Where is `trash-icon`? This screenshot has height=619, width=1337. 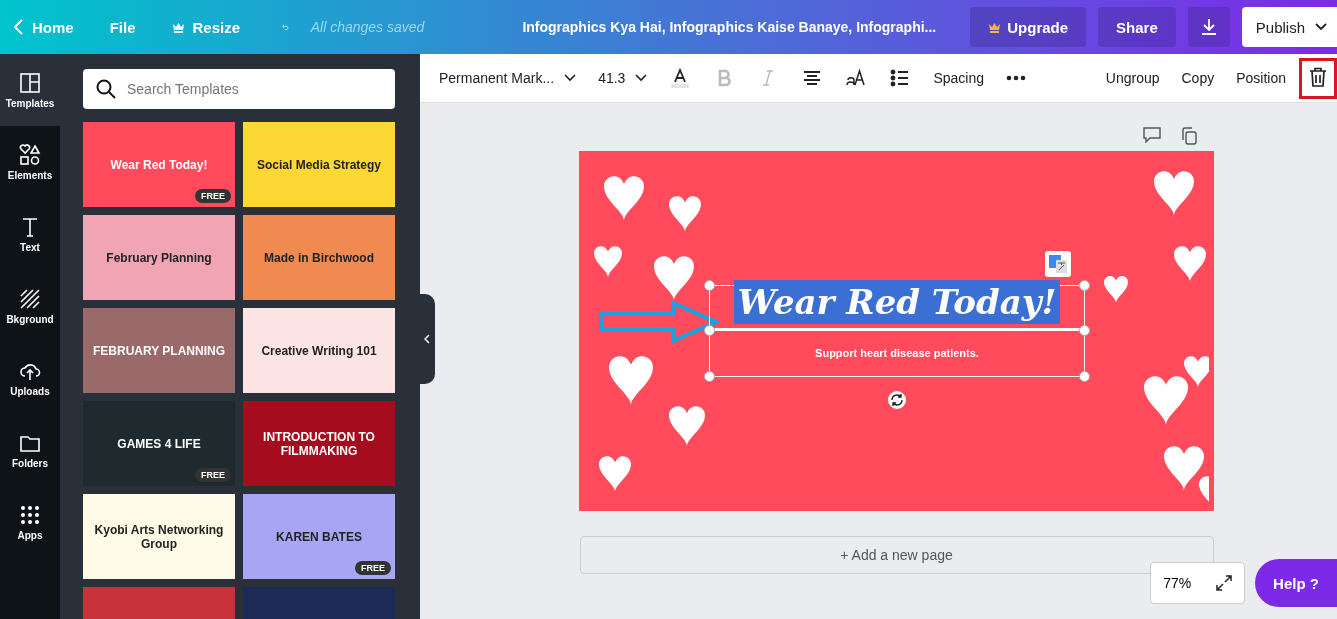 trash-icon is located at coordinates (1318, 76).